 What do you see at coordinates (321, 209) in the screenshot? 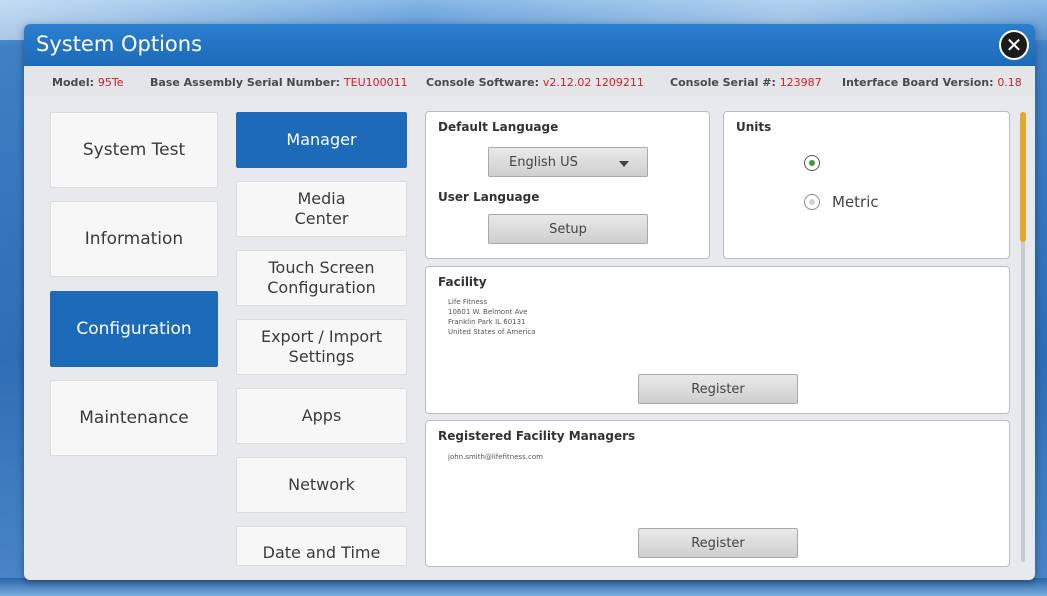
I see `tab-media-center: Media Center` at bounding box center [321, 209].